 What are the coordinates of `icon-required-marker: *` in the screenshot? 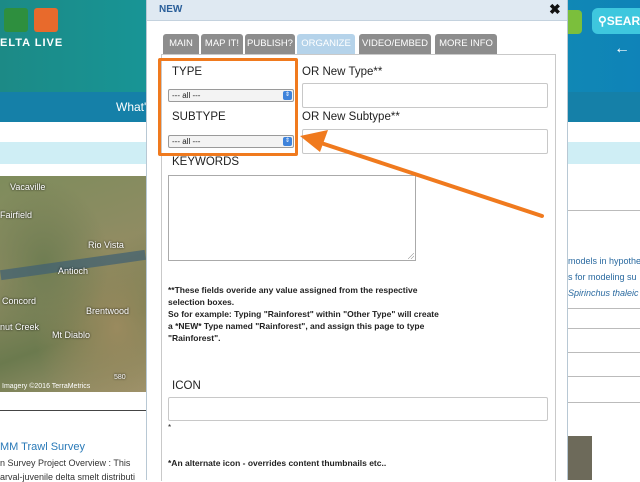 It's located at (170, 427).